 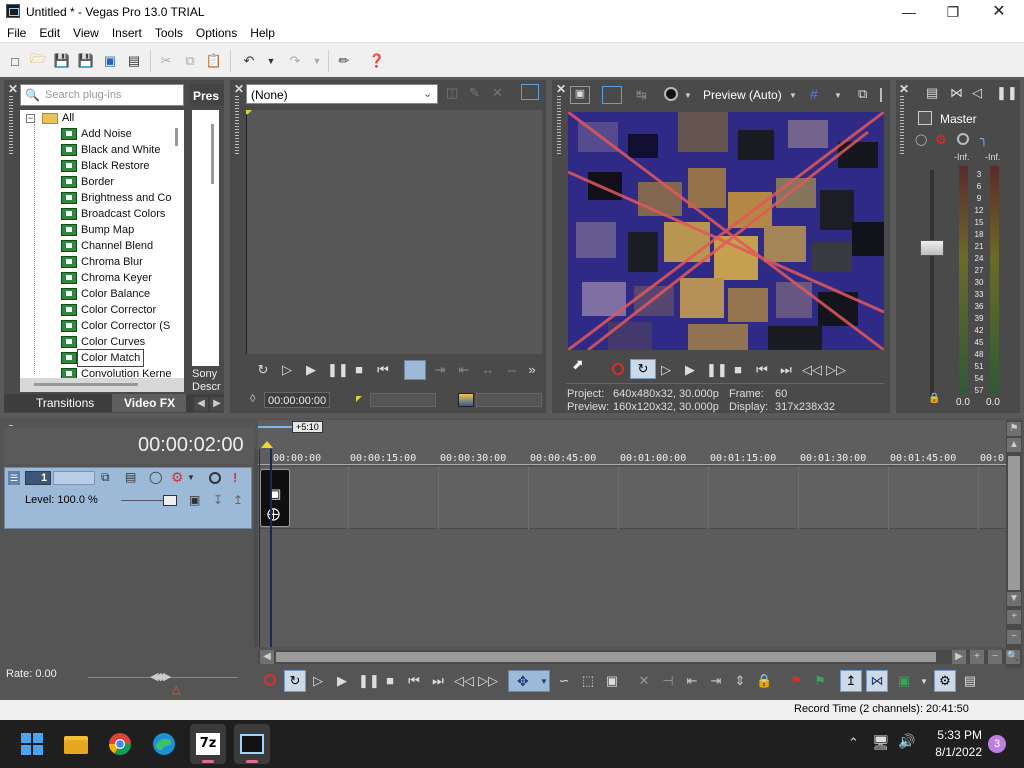 What do you see at coordinates (14, 478) in the screenshot?
I see `collapse-track-icon: ☰` at bounding box center [14, 478].